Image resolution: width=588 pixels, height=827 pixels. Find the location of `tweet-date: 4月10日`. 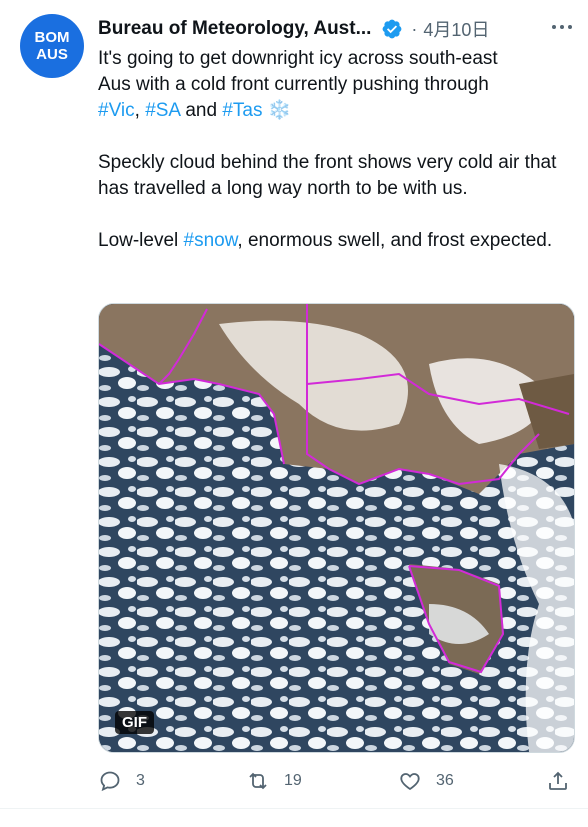

tweet-date: 4月10日 is located at coordinates (456, 29).